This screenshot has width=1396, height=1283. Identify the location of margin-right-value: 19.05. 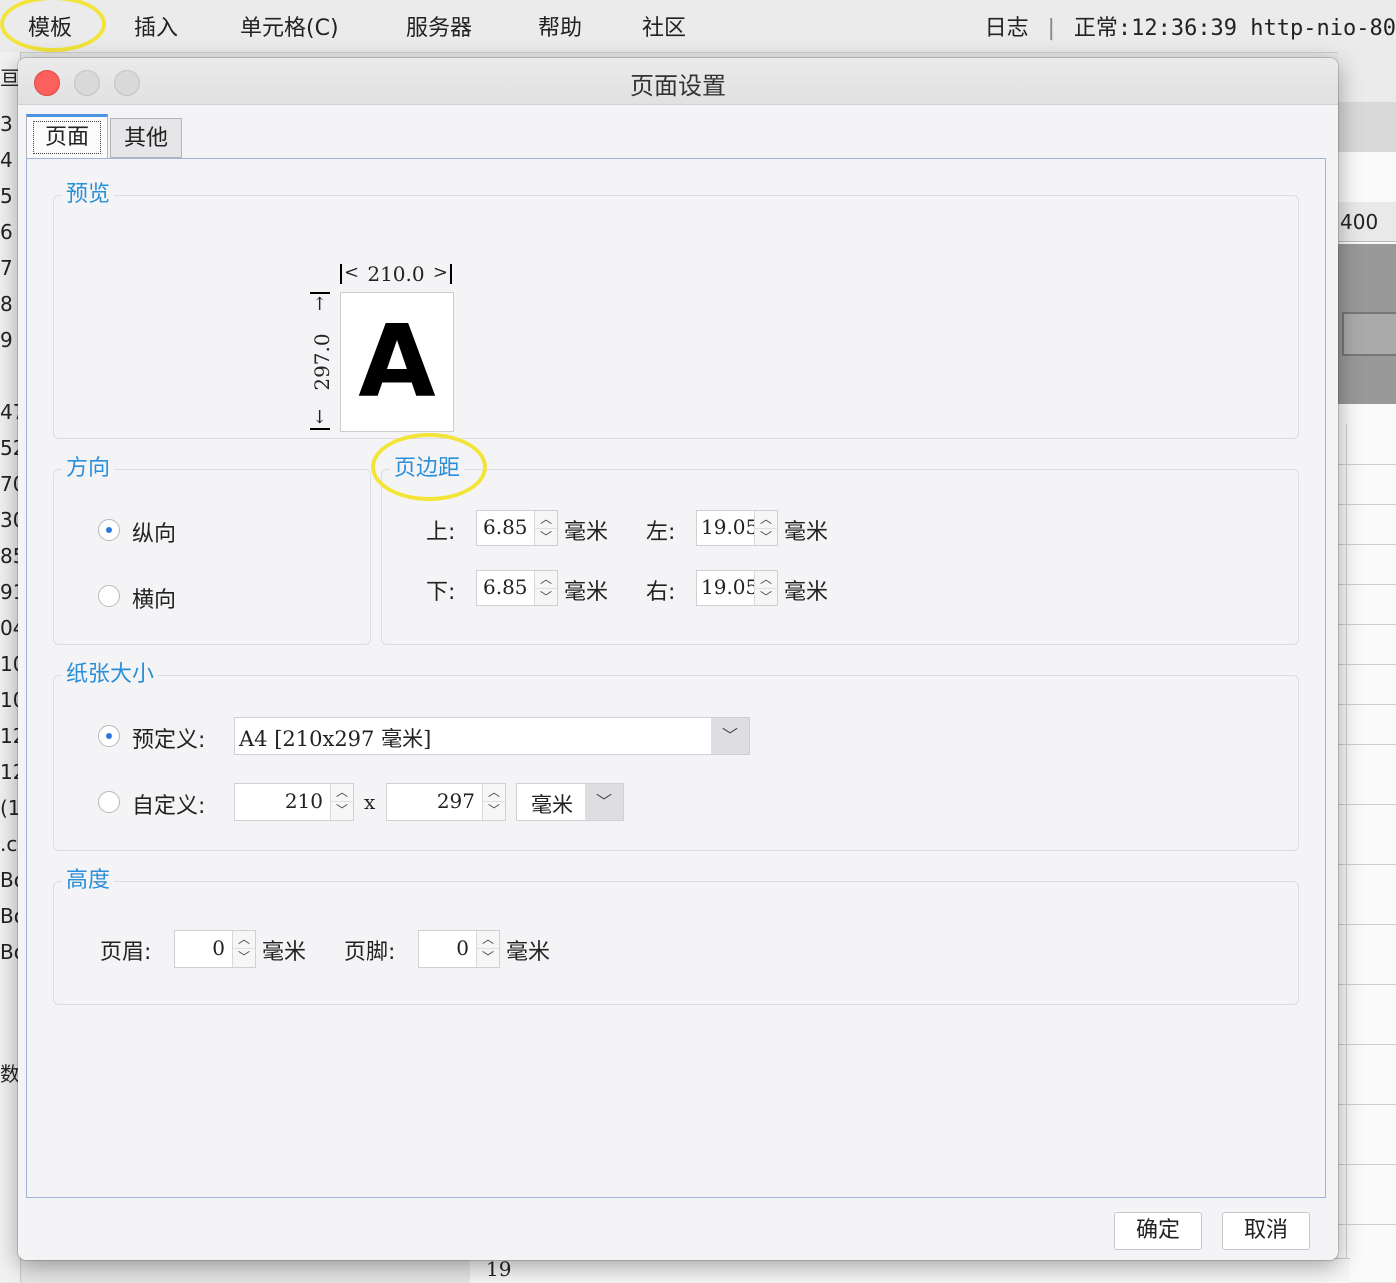
(728, 587).